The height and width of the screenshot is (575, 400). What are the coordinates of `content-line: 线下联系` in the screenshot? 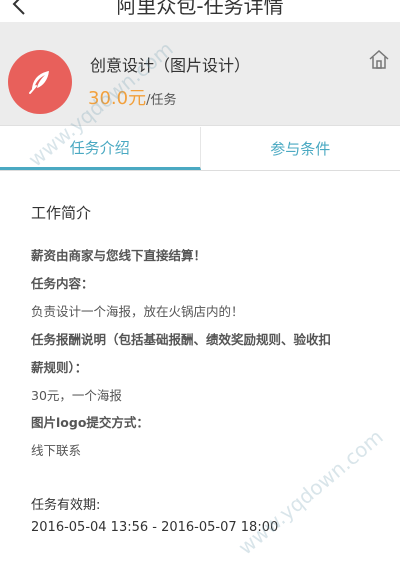 It's located at (56, 450).